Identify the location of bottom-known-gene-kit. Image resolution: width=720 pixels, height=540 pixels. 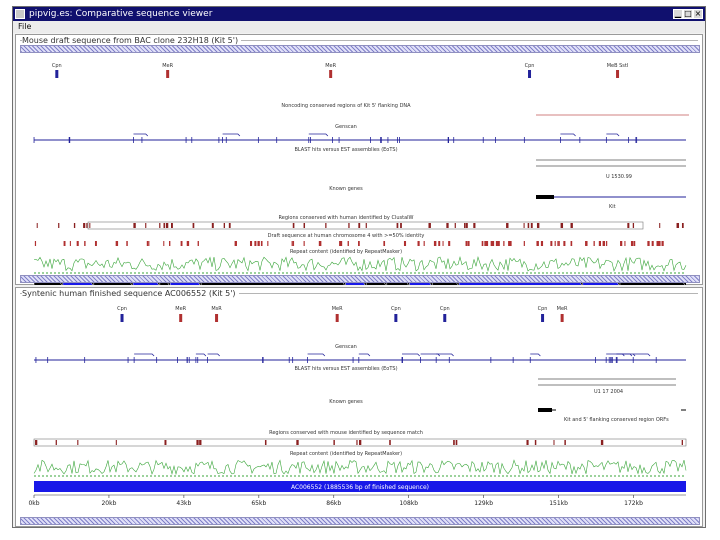
(612, 410).